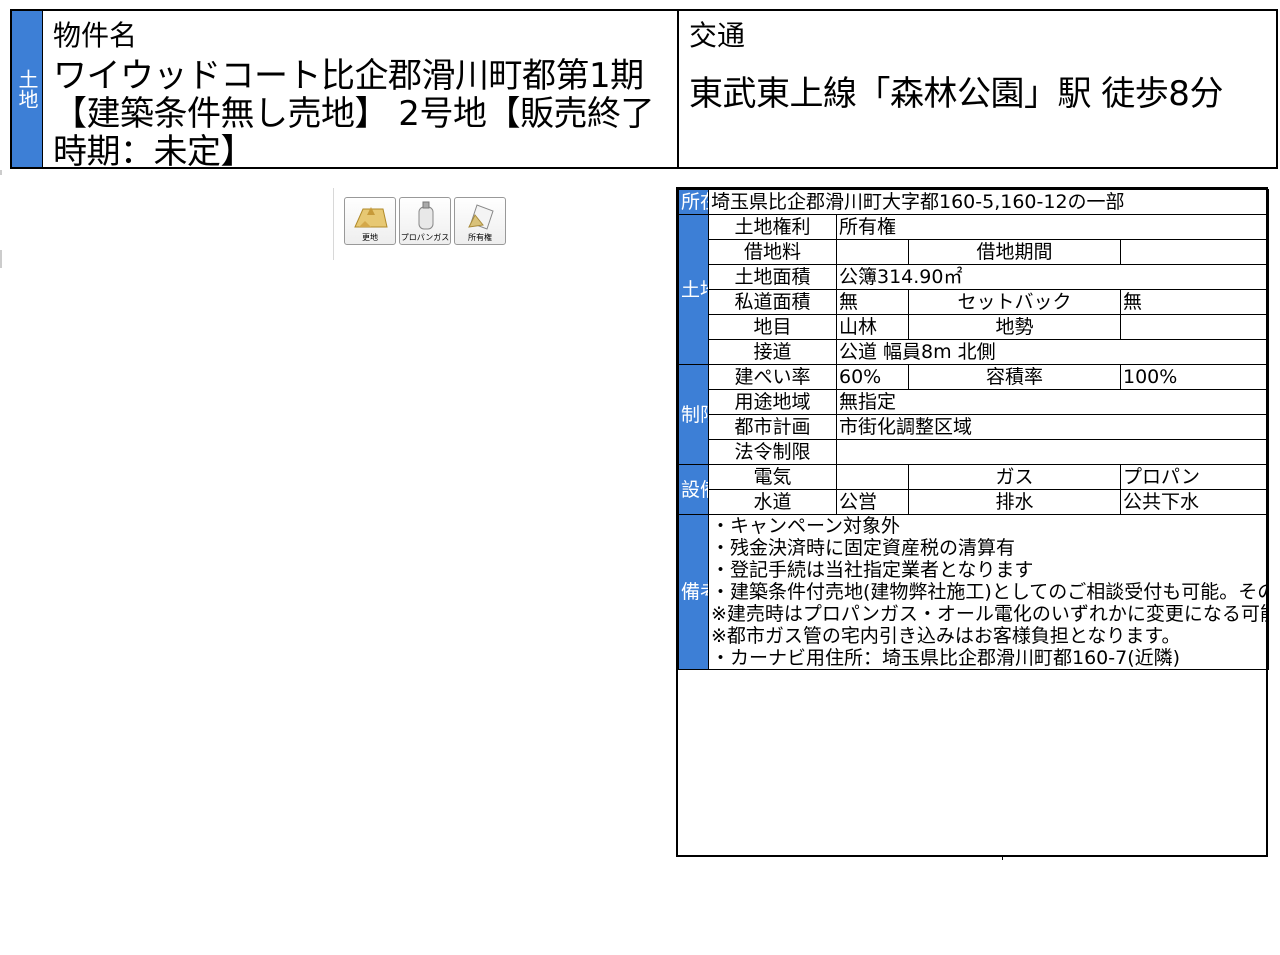  Describe the element at coordinates (1014, 377) in the screenshot. I see `floor-area-ratio-label: 容積率` at that location.